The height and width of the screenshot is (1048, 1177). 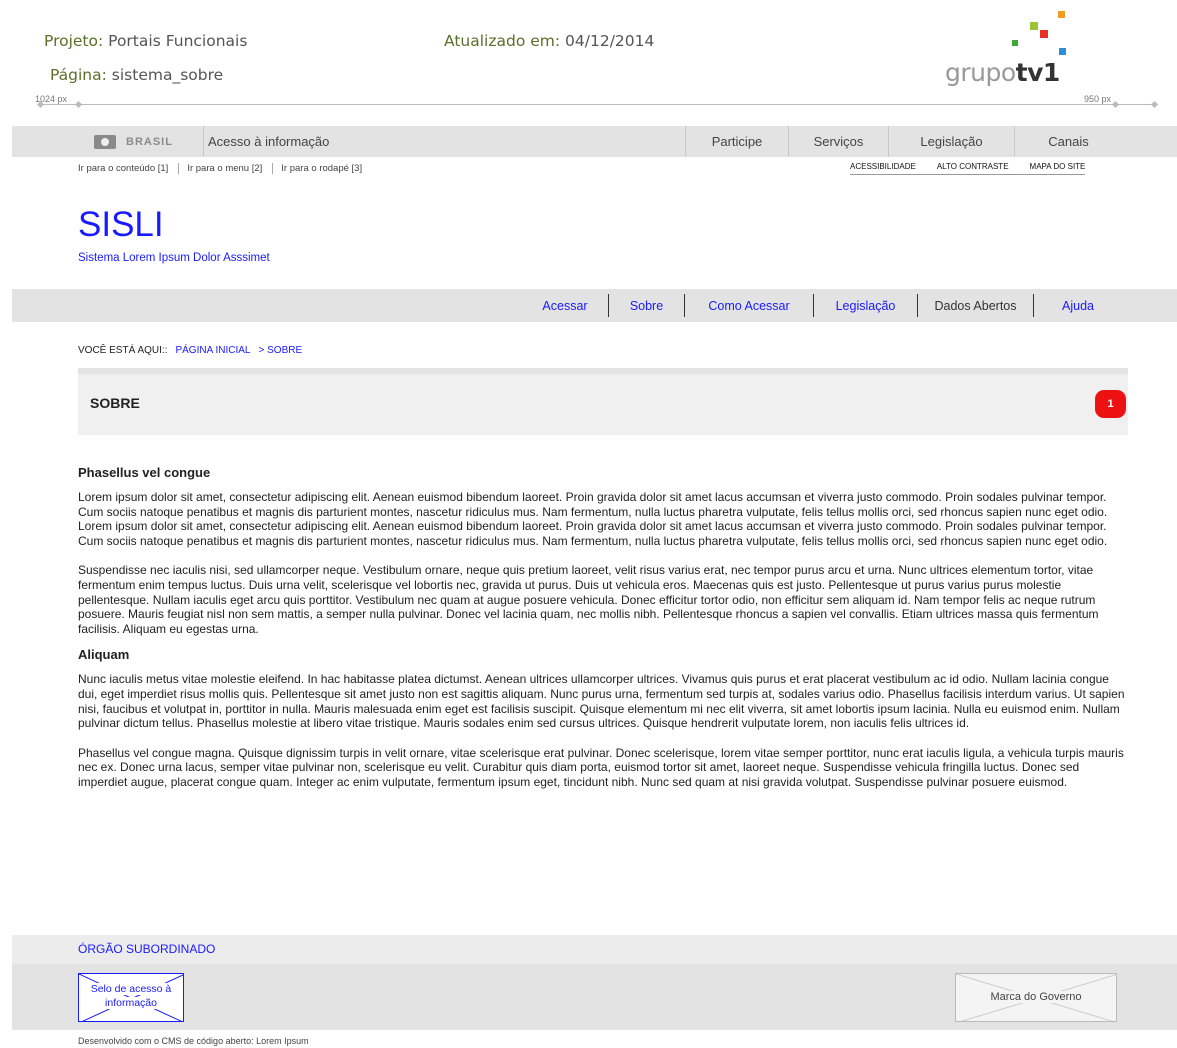 I want to click on logo-square-green, so click(x=1015, y=43).